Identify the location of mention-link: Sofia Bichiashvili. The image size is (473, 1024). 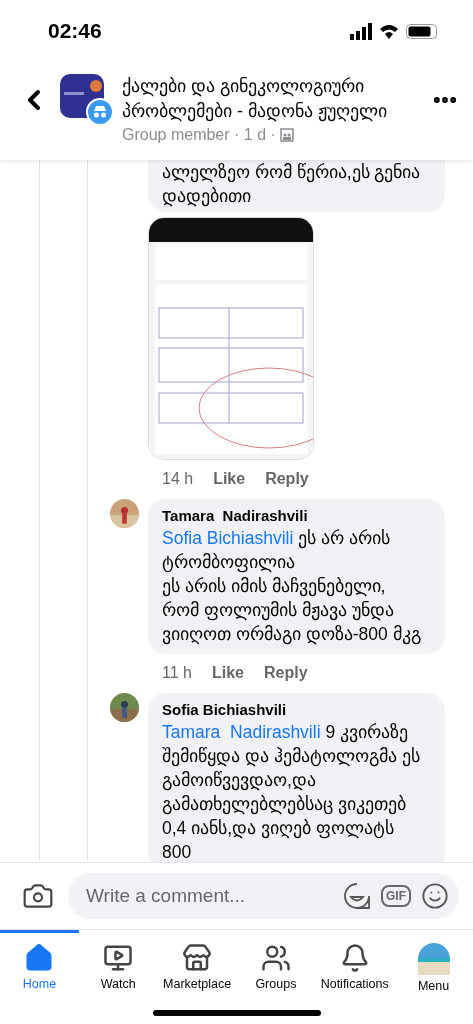
(228, 538).